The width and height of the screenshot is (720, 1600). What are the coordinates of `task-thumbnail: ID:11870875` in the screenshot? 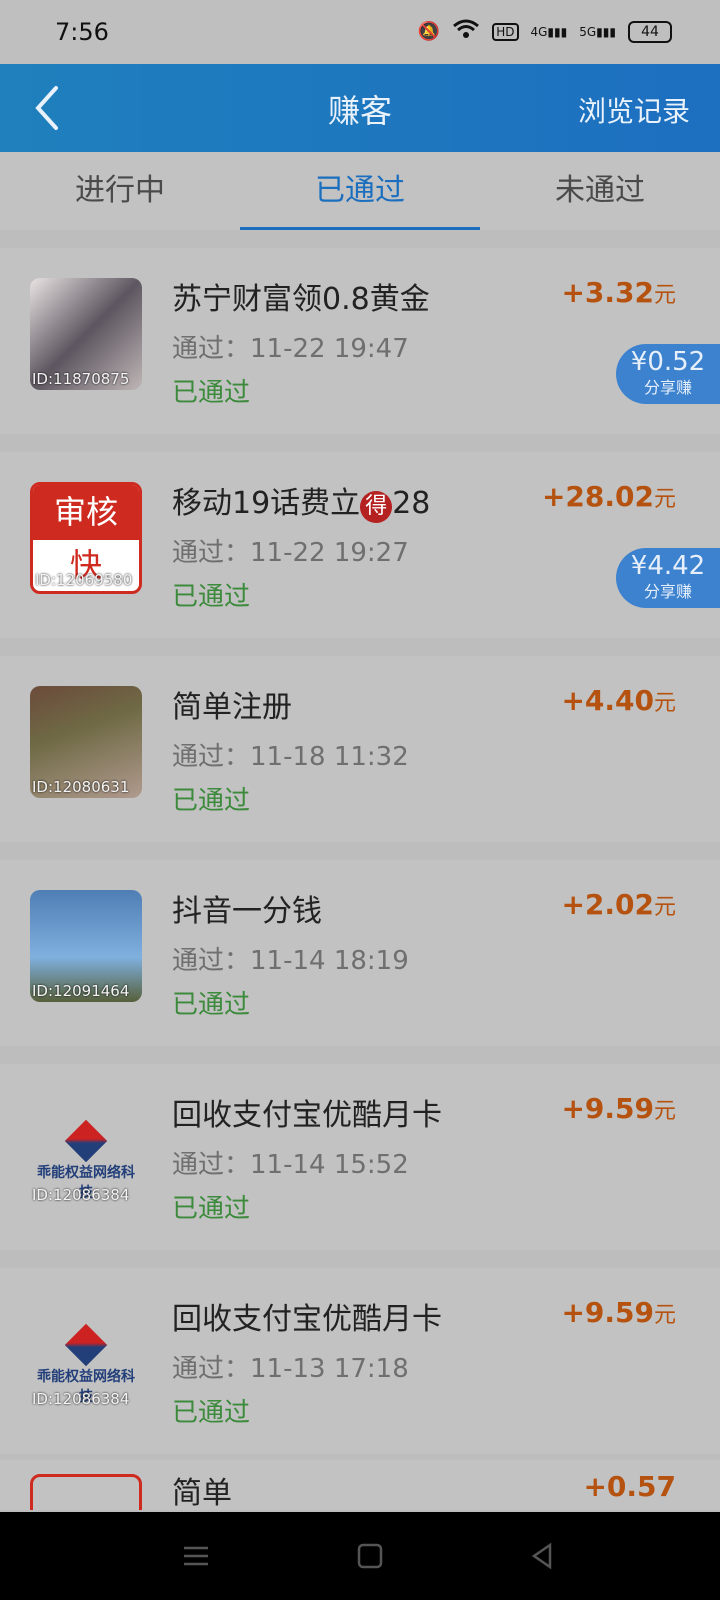 It's located at (86, 334).